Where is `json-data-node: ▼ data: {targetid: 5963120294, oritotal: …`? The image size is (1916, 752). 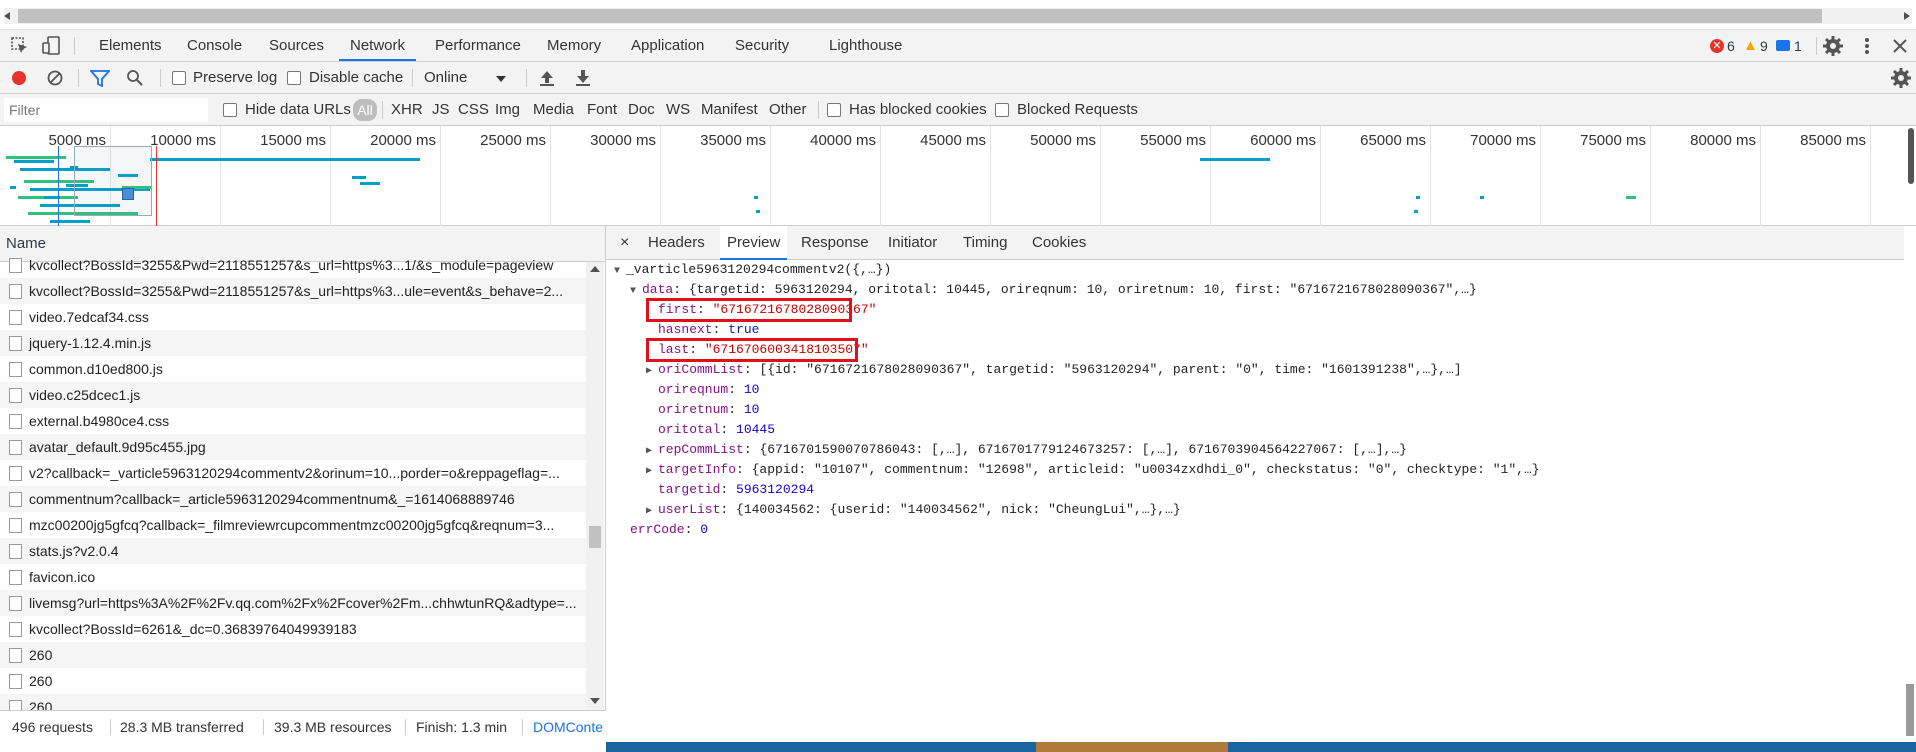 json-data-node: ▼ data: {targetid: 5963120294, oritotal: … is located at coordinates (1053, 290).